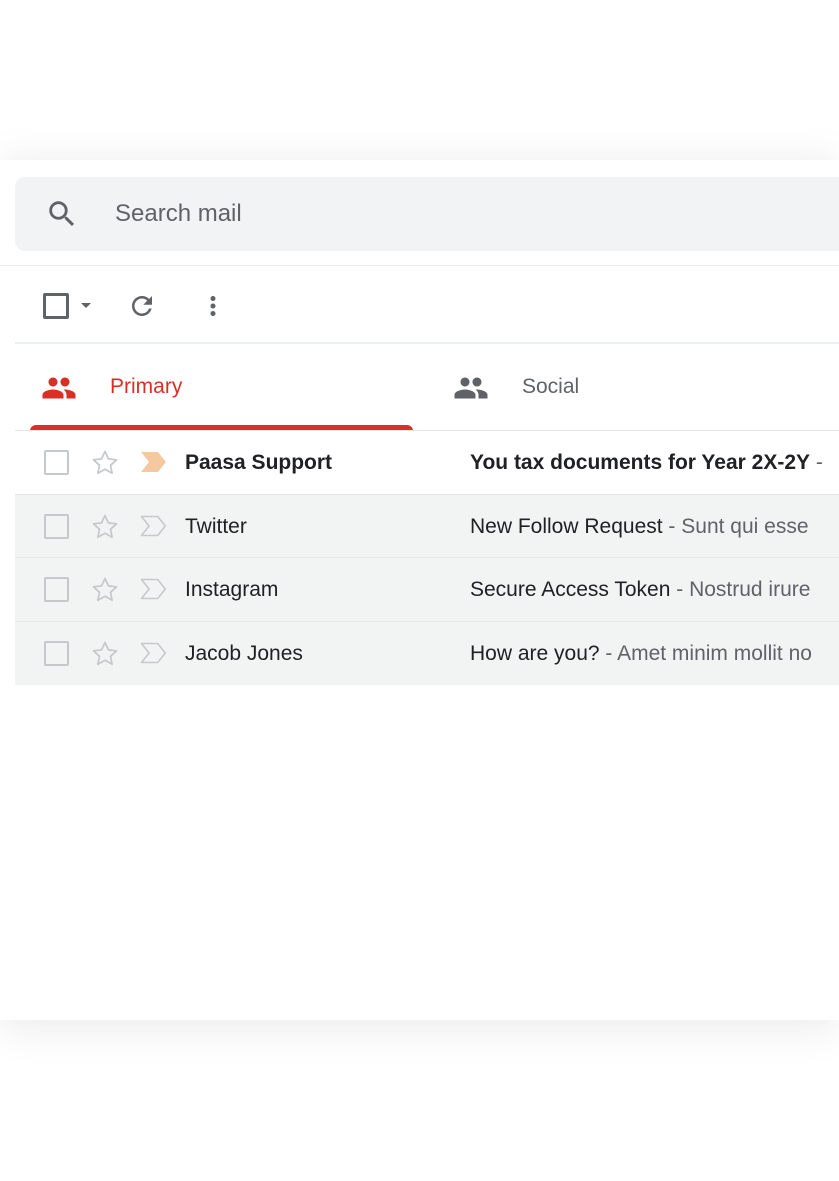  I want to click on email-subject: Secure Access Token, so click(570, 589).